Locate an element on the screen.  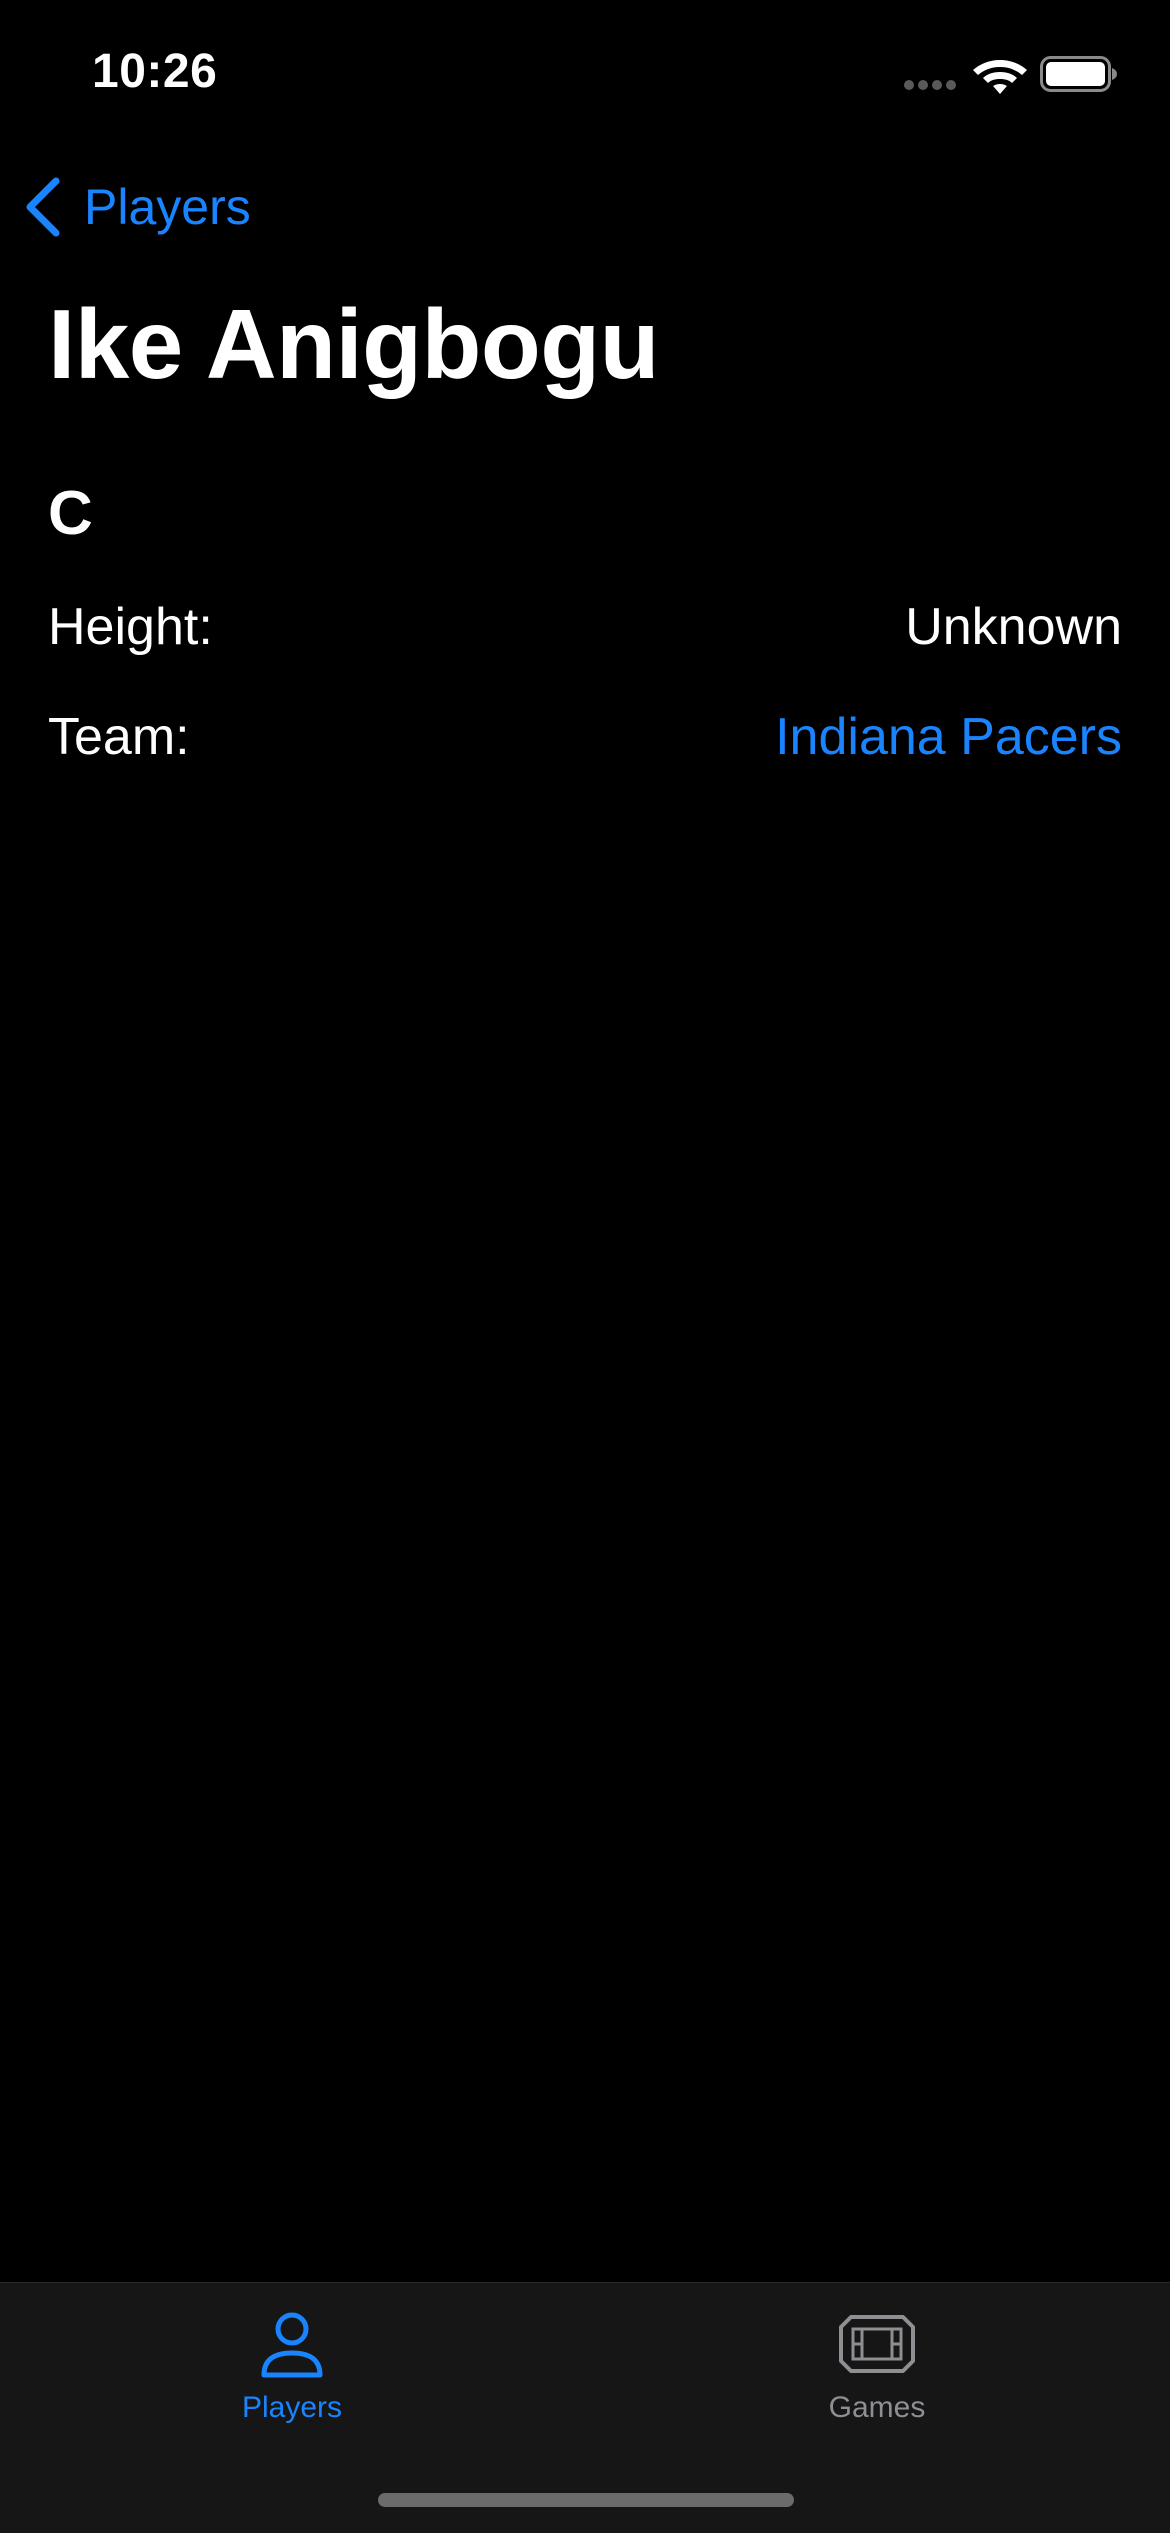
wifi-icon is located at coordinates (1000, 77).